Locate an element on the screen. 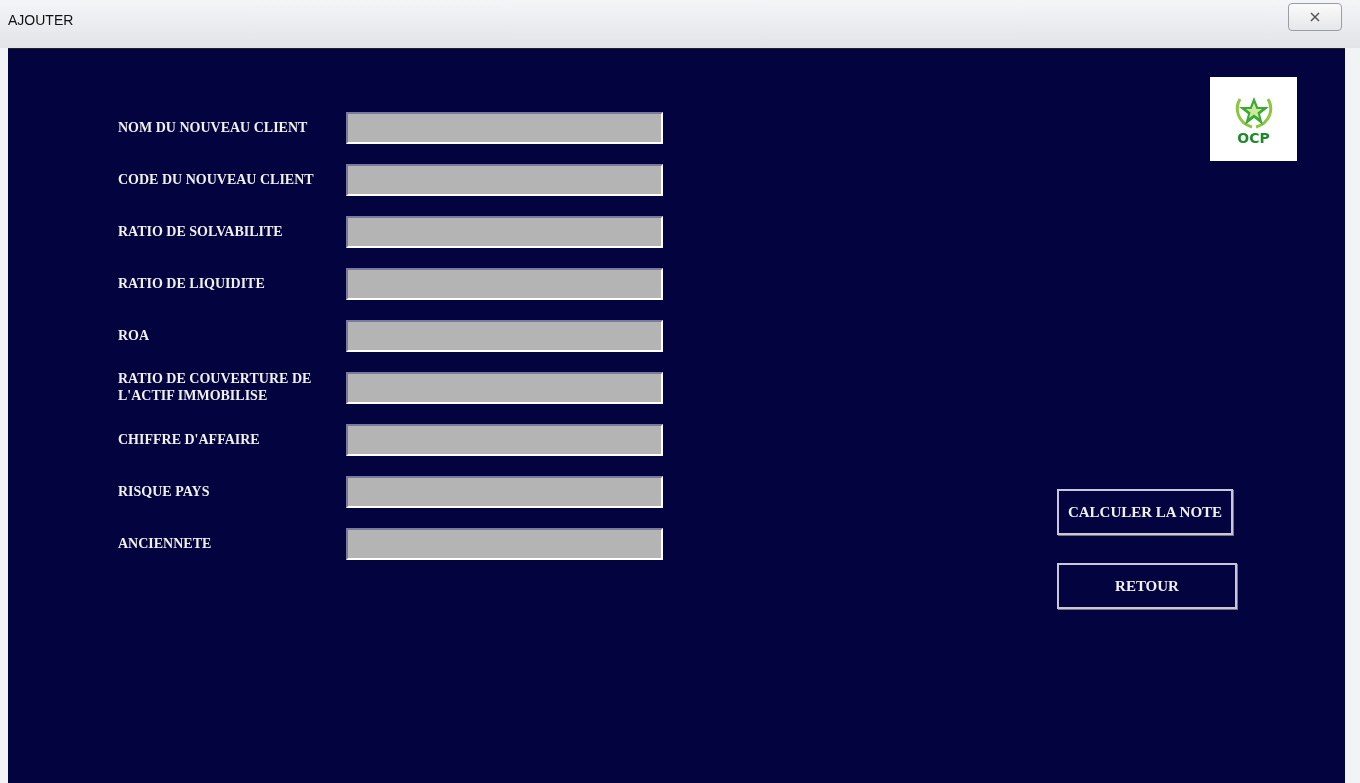 This screenshot has width=1360, height=783. action-button: RETOUR is located at coordinates (1147, 586).